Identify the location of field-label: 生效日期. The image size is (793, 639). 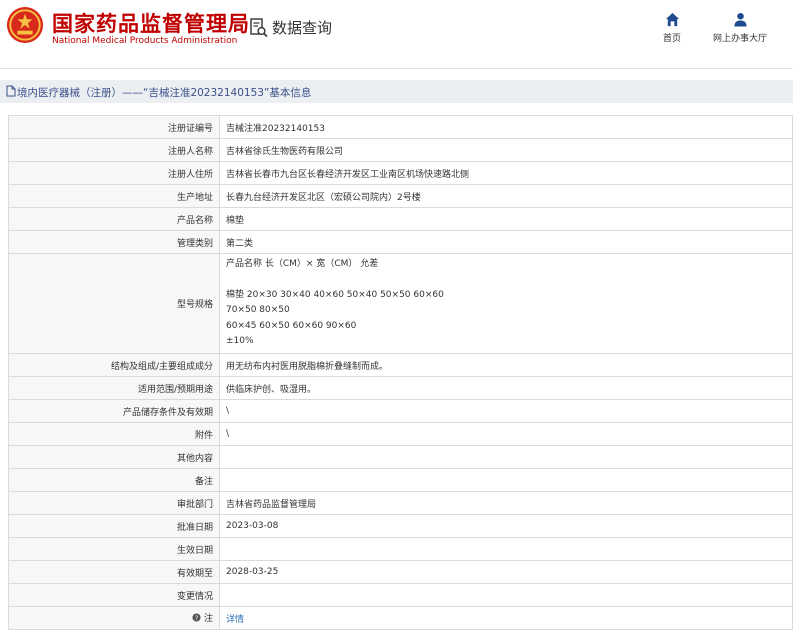
(114, 549).